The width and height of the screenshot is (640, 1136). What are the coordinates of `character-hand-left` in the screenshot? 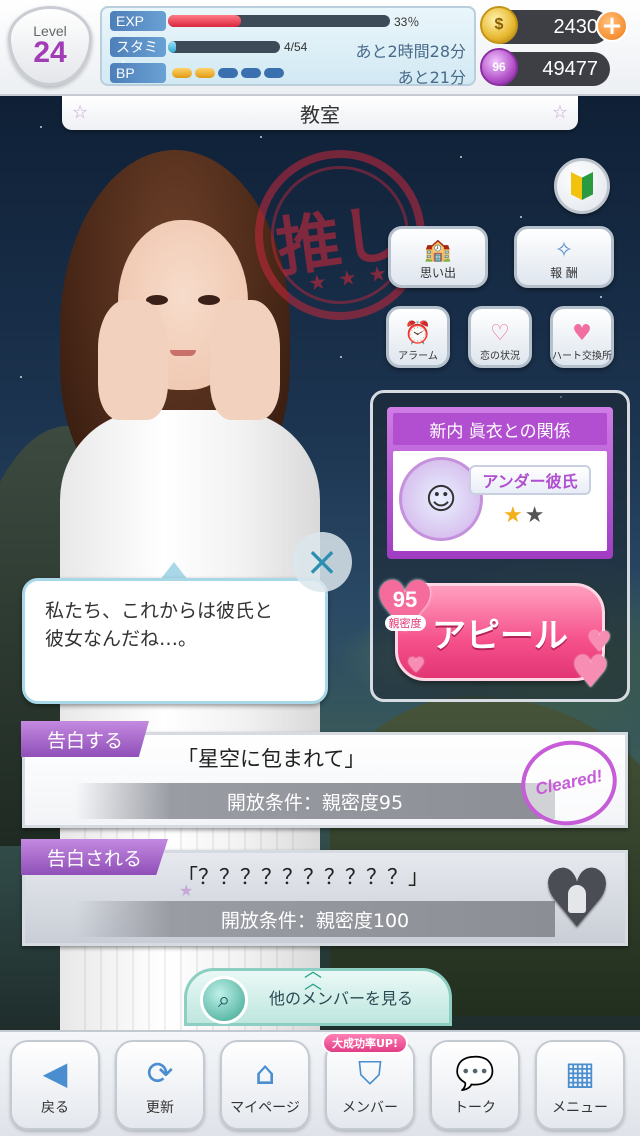 It's located at (133, 360).